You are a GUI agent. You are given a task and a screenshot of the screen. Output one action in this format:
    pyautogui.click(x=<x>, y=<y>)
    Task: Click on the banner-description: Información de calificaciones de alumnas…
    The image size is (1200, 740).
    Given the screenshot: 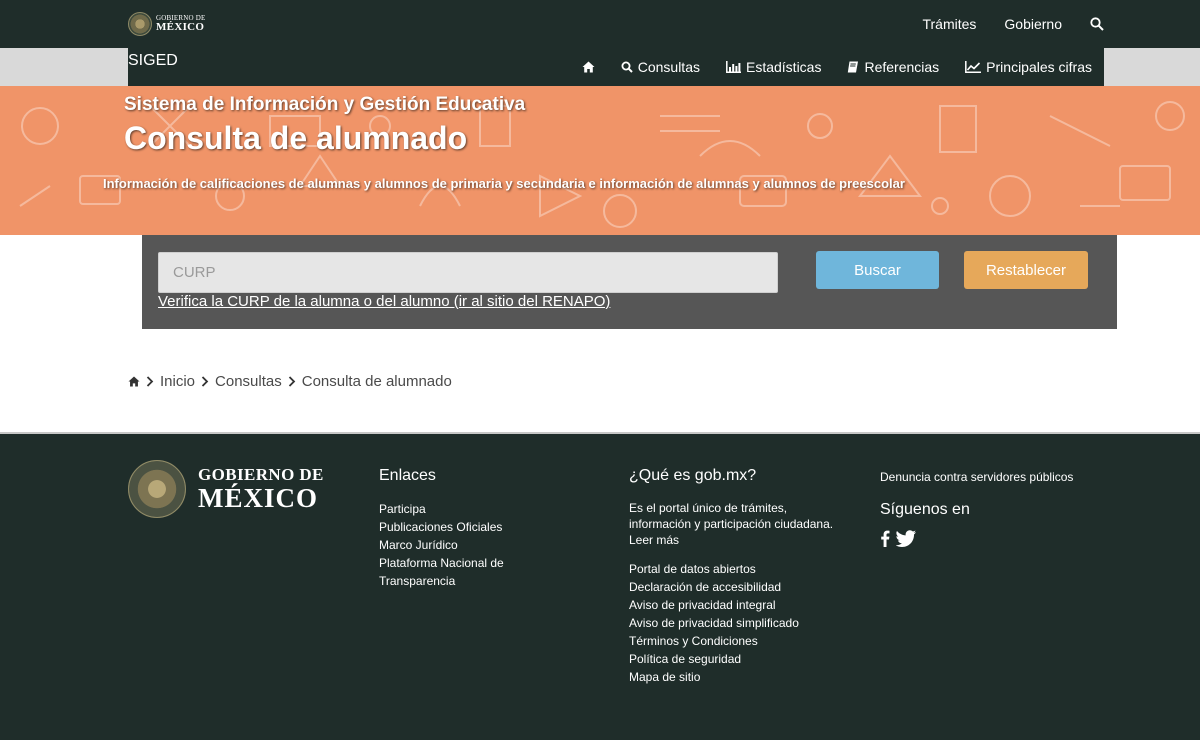 What is the action you would take?
    pyautogui.click(x=504, y=183)
    